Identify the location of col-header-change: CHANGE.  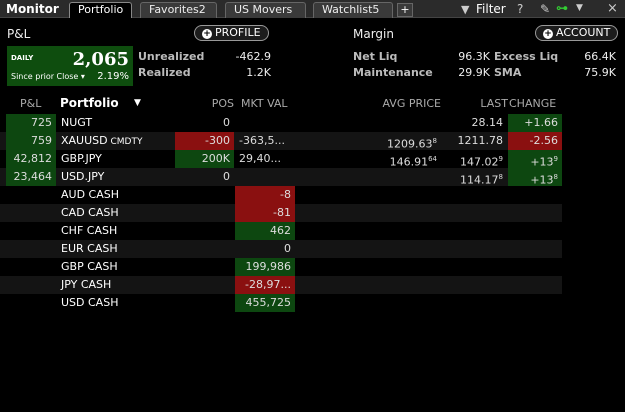
(532, 103).